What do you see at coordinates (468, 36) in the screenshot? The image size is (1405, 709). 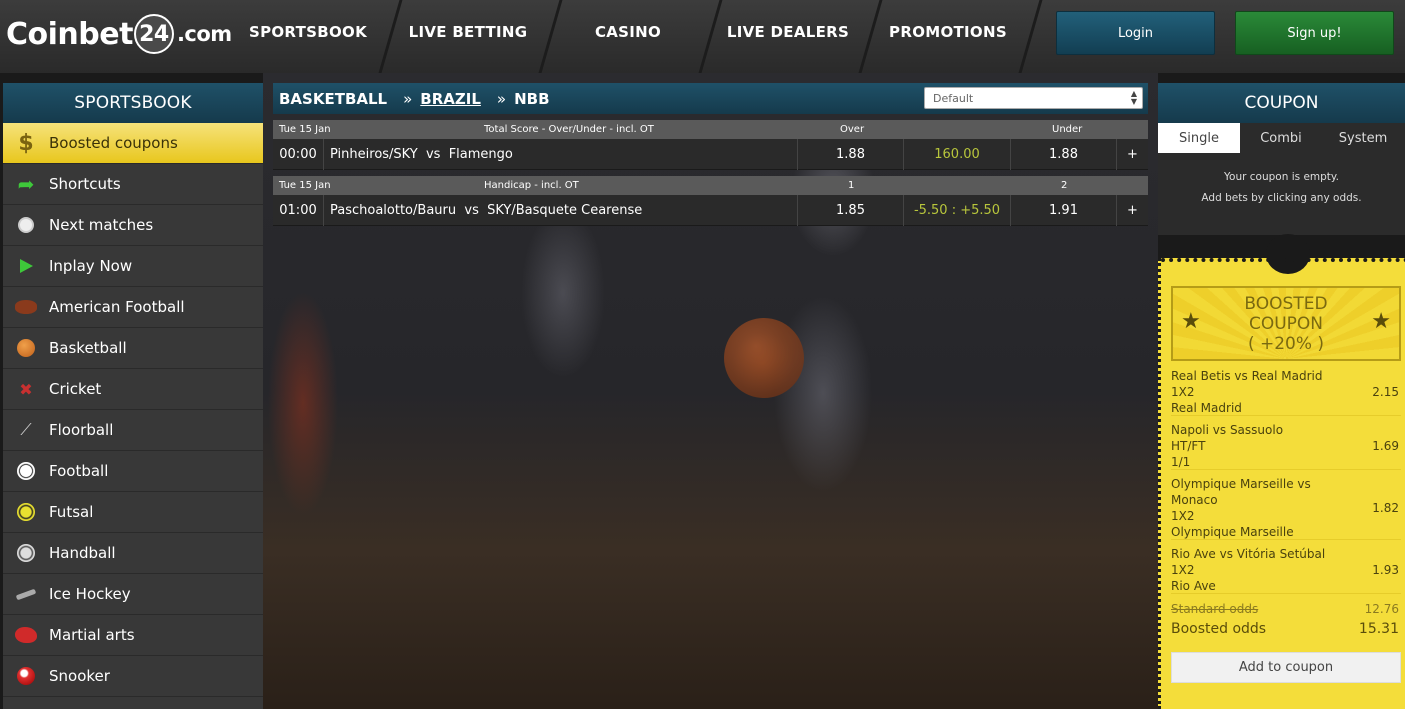 I see `nav-live-betting: LIVE BETTING` at bounding box center [468, 36].